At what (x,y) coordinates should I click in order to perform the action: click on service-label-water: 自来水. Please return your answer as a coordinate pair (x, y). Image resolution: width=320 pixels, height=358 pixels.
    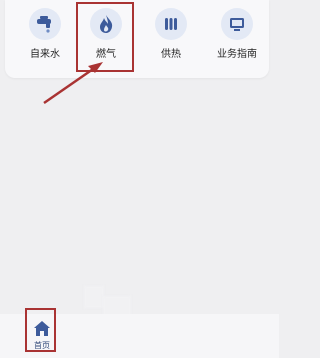
    Looking at the image, I should click on (45, 54).